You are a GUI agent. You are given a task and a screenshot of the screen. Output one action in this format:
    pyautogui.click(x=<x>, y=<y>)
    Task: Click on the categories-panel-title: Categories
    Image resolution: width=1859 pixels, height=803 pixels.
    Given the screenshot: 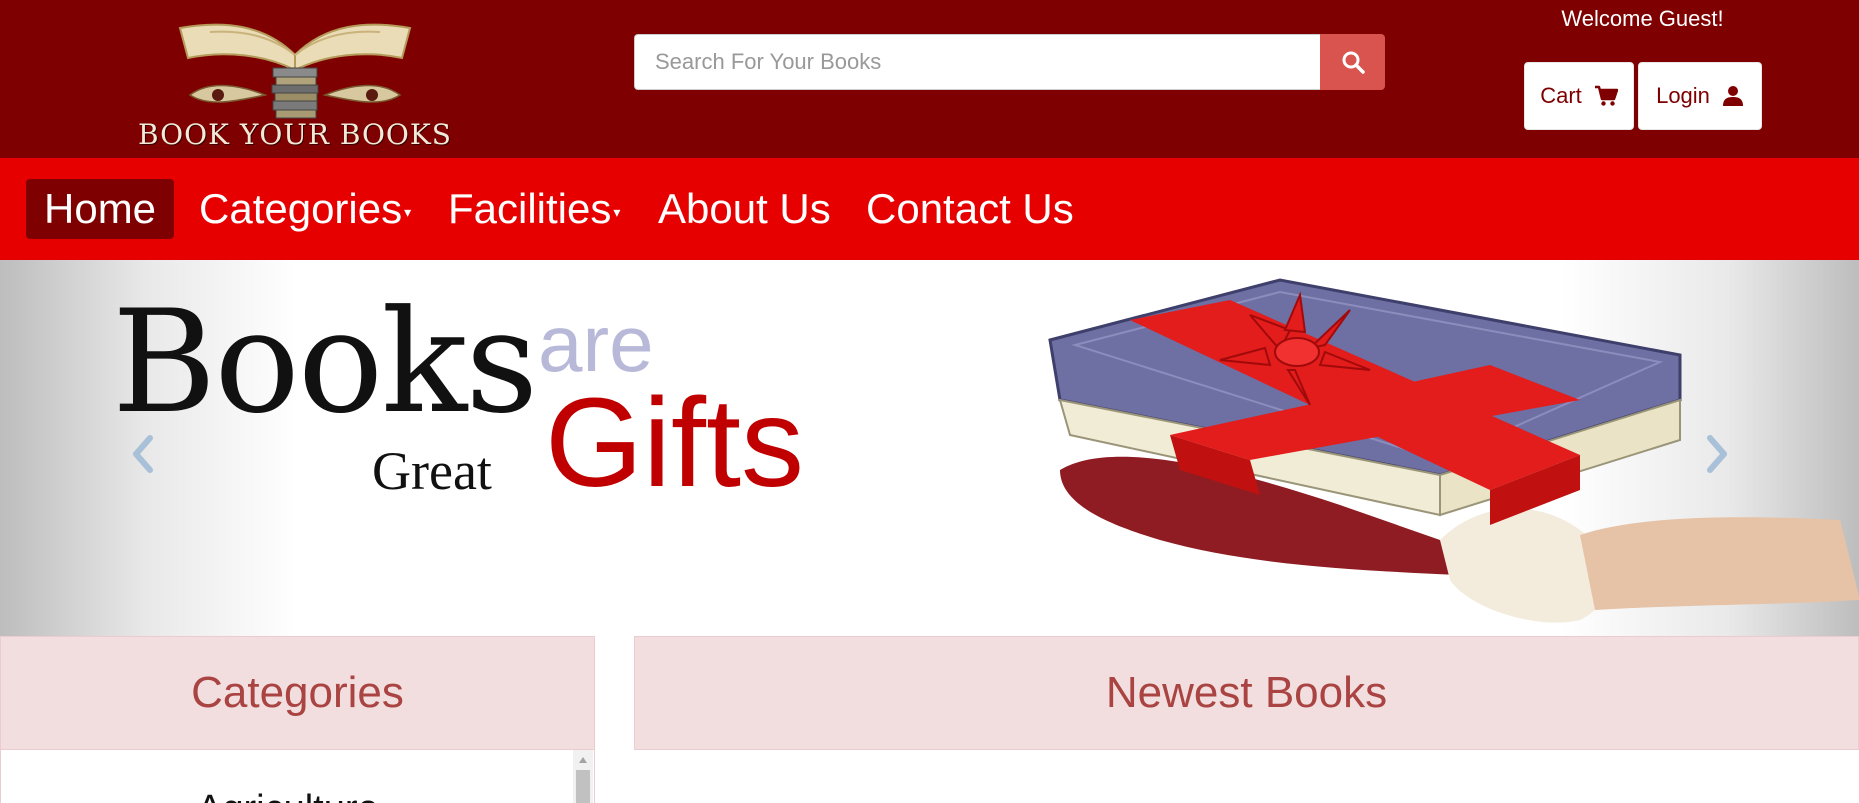 What is the action you would take?
    pyautogui.click(x=297, y=692)
    